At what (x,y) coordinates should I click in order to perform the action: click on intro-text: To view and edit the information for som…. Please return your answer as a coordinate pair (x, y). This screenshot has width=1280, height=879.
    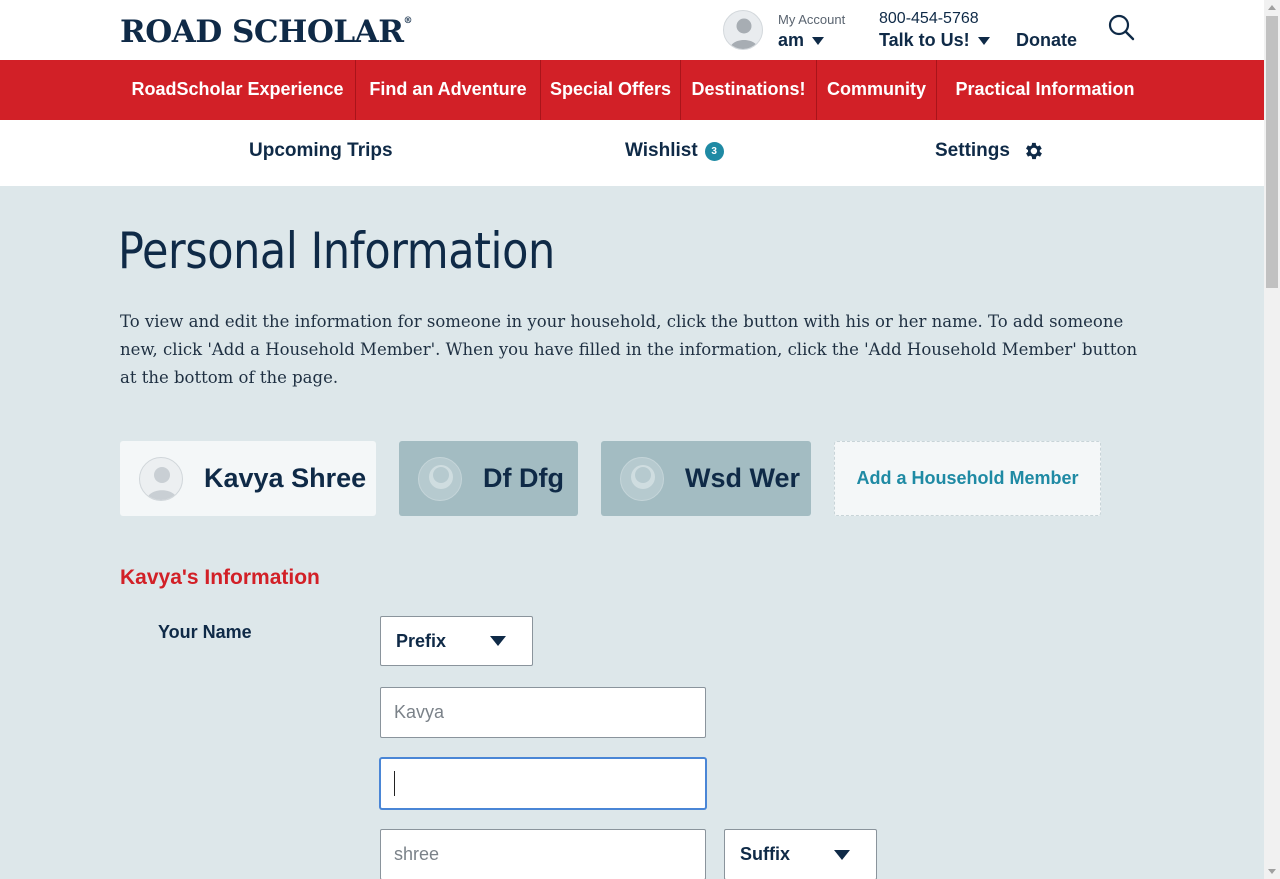
    Looking at the image, I should click on (629, 349).